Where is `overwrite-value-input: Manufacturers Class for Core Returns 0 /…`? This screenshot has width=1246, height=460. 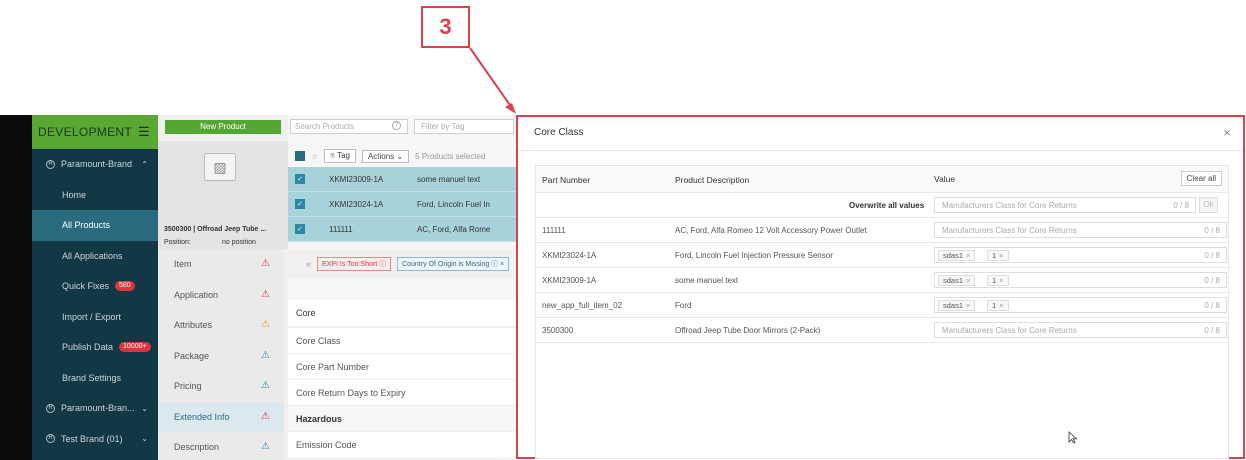
overwrite-value-input: Manufacturers Class for Core Returns 0 /… is located at coordinates (1065, 205).